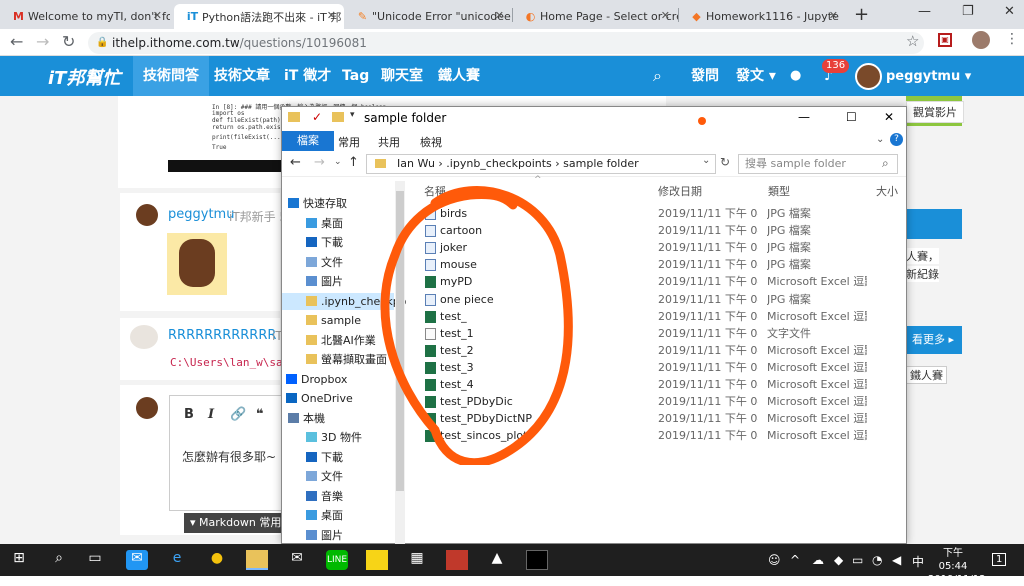 The image size is (1024, 586). I want to click on video-button: 觀賞影片, so click(935, 112).